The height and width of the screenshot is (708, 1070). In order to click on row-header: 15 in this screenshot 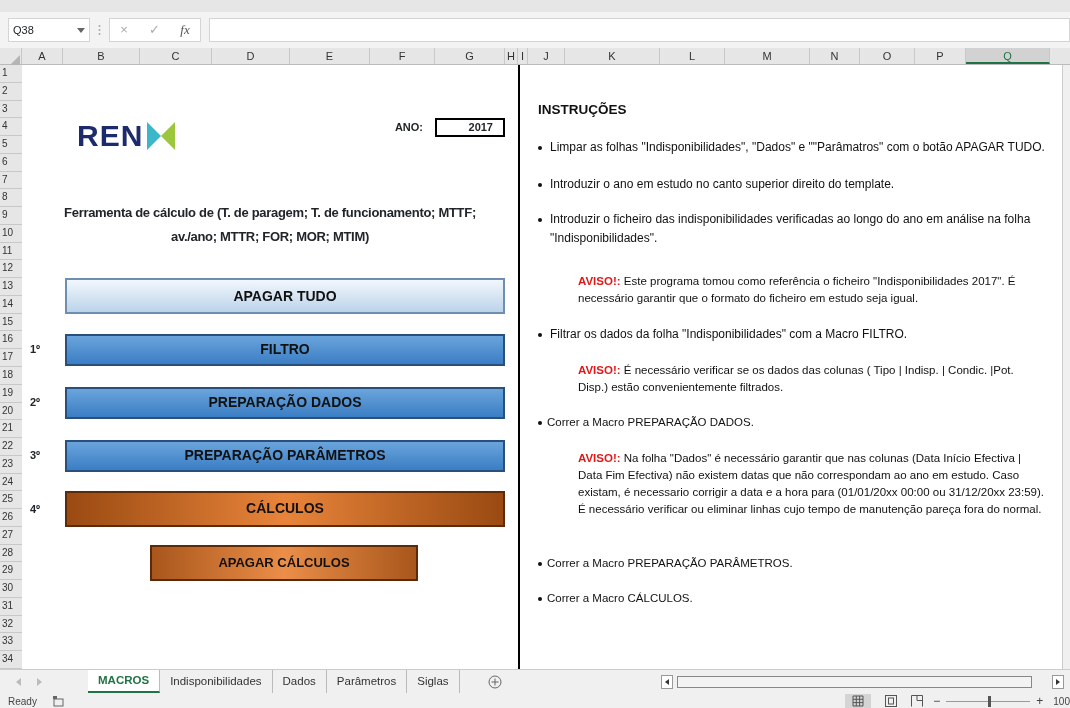, I will do `click(11, 322)`.